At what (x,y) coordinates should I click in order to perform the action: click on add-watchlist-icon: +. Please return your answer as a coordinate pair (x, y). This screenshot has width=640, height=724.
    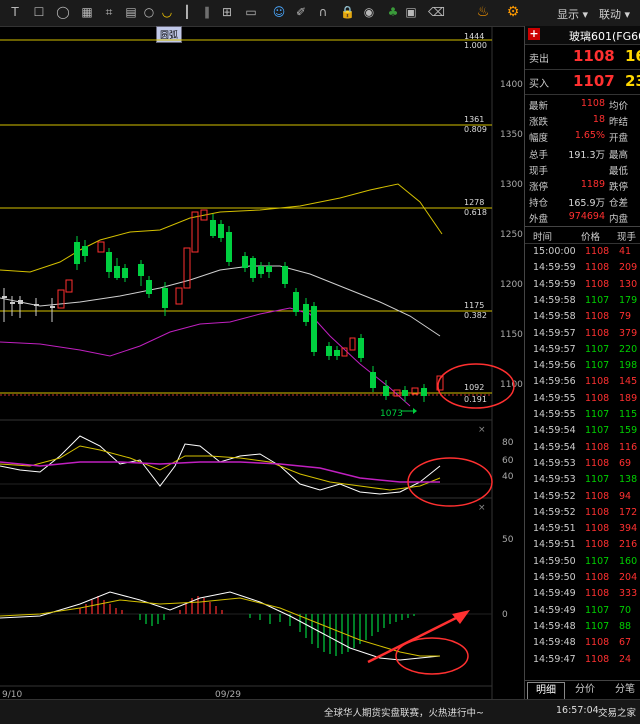
    Looking at the image, I should click on (534, 34).